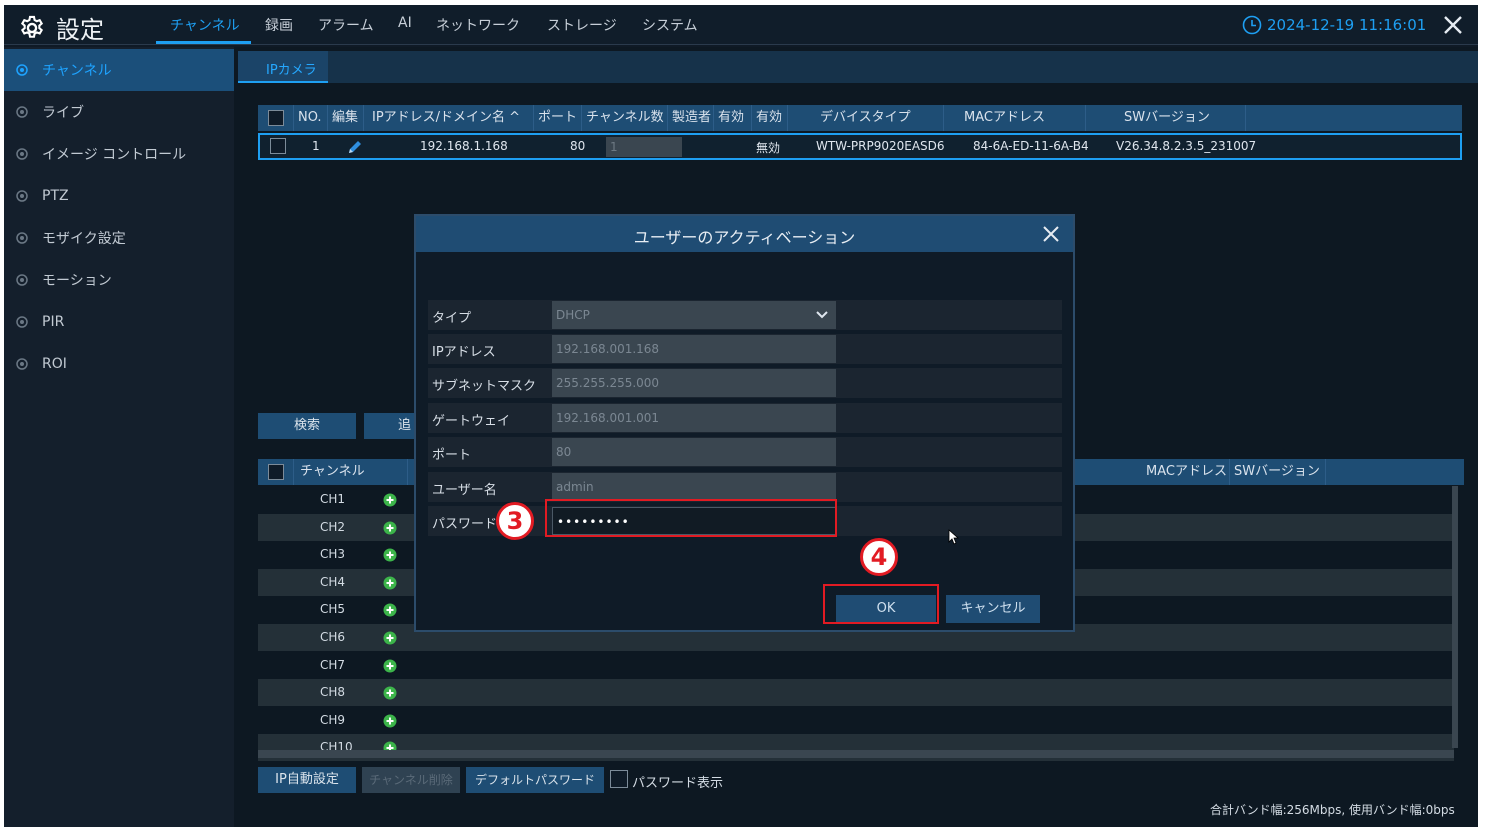  What do you see at coordinates (119, 70) in the screenshot?
I see `sidebar-item-channel: チャンネル` at bounding box center [119, 70].